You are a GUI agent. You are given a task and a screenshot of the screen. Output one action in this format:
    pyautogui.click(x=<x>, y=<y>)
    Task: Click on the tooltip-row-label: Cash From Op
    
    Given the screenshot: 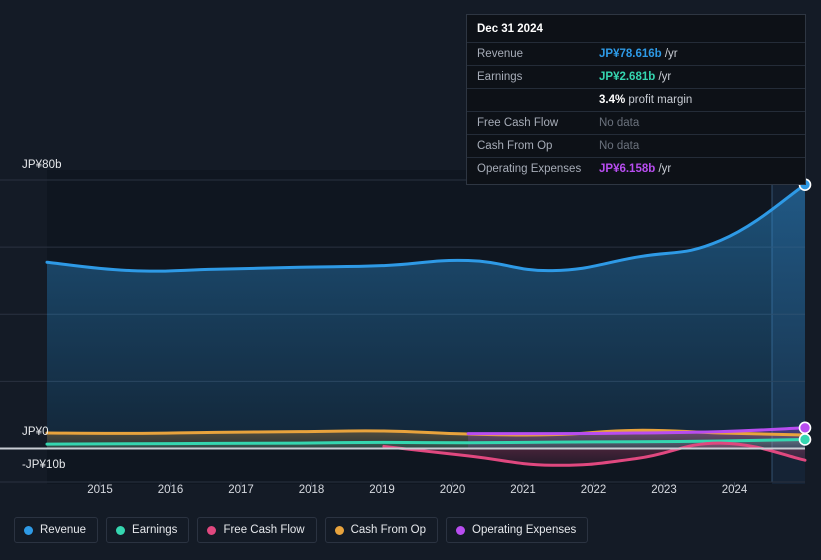 What is the action you would take?
    pyautogui.click(x=515, y=146)
    